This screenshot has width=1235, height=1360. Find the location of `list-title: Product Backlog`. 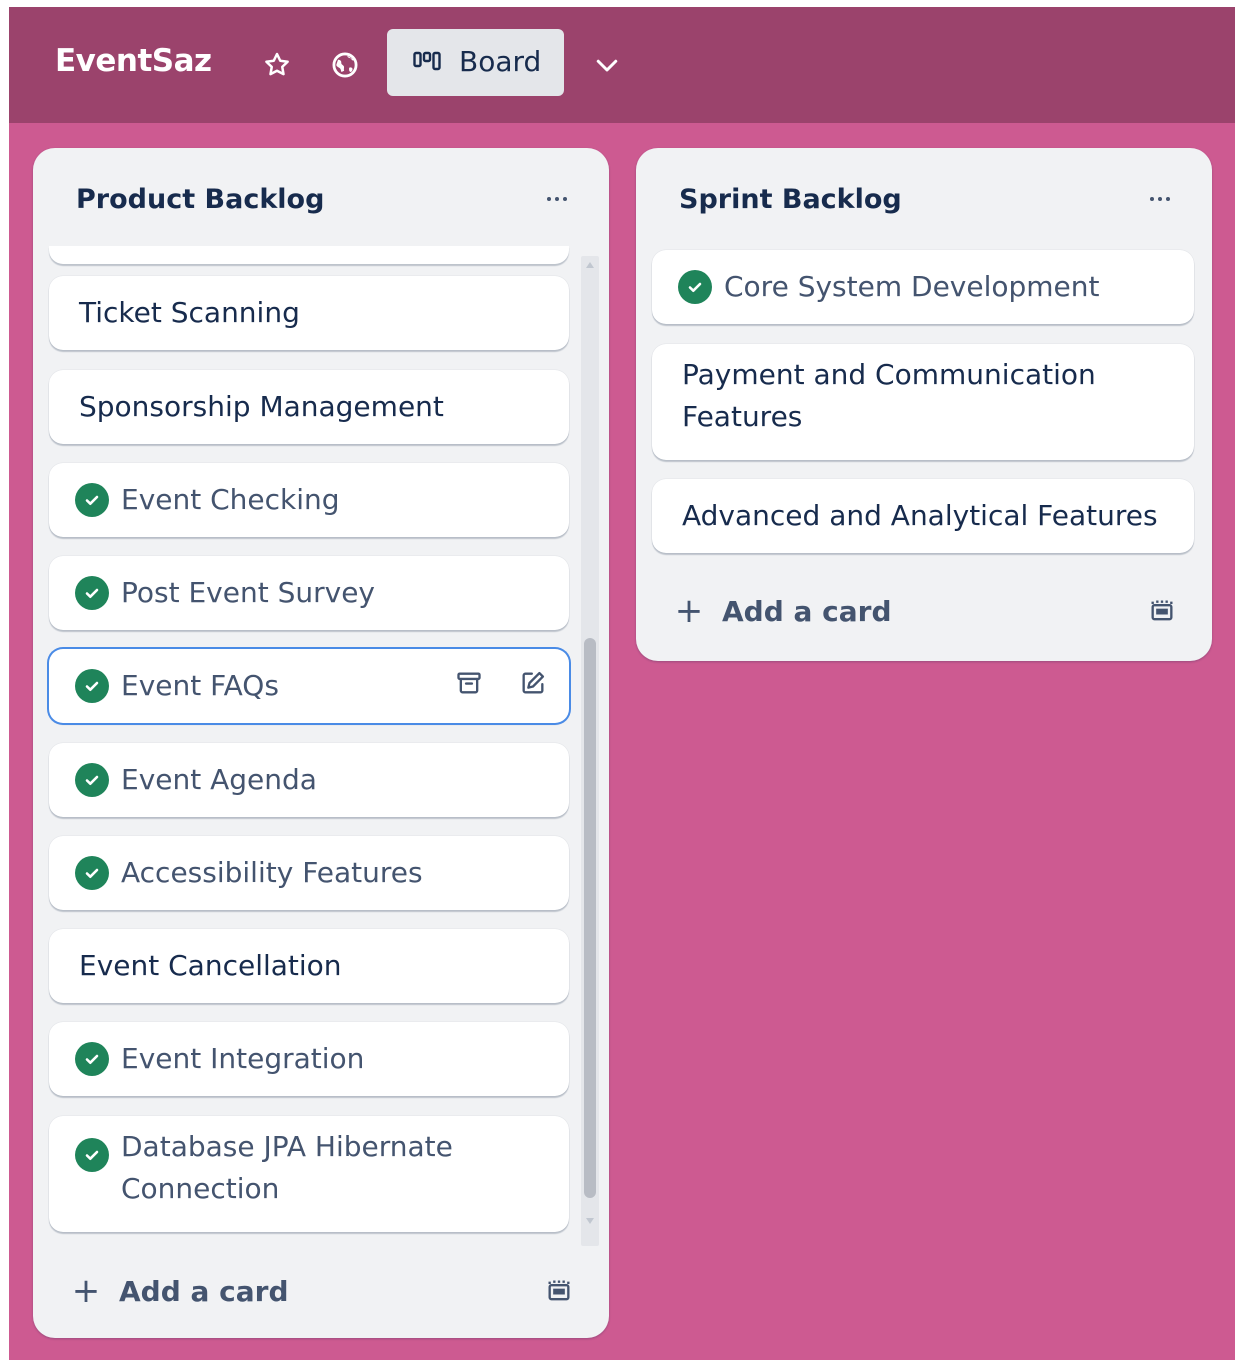

list-title: Product Backlog is located at coordinates (200, 199).